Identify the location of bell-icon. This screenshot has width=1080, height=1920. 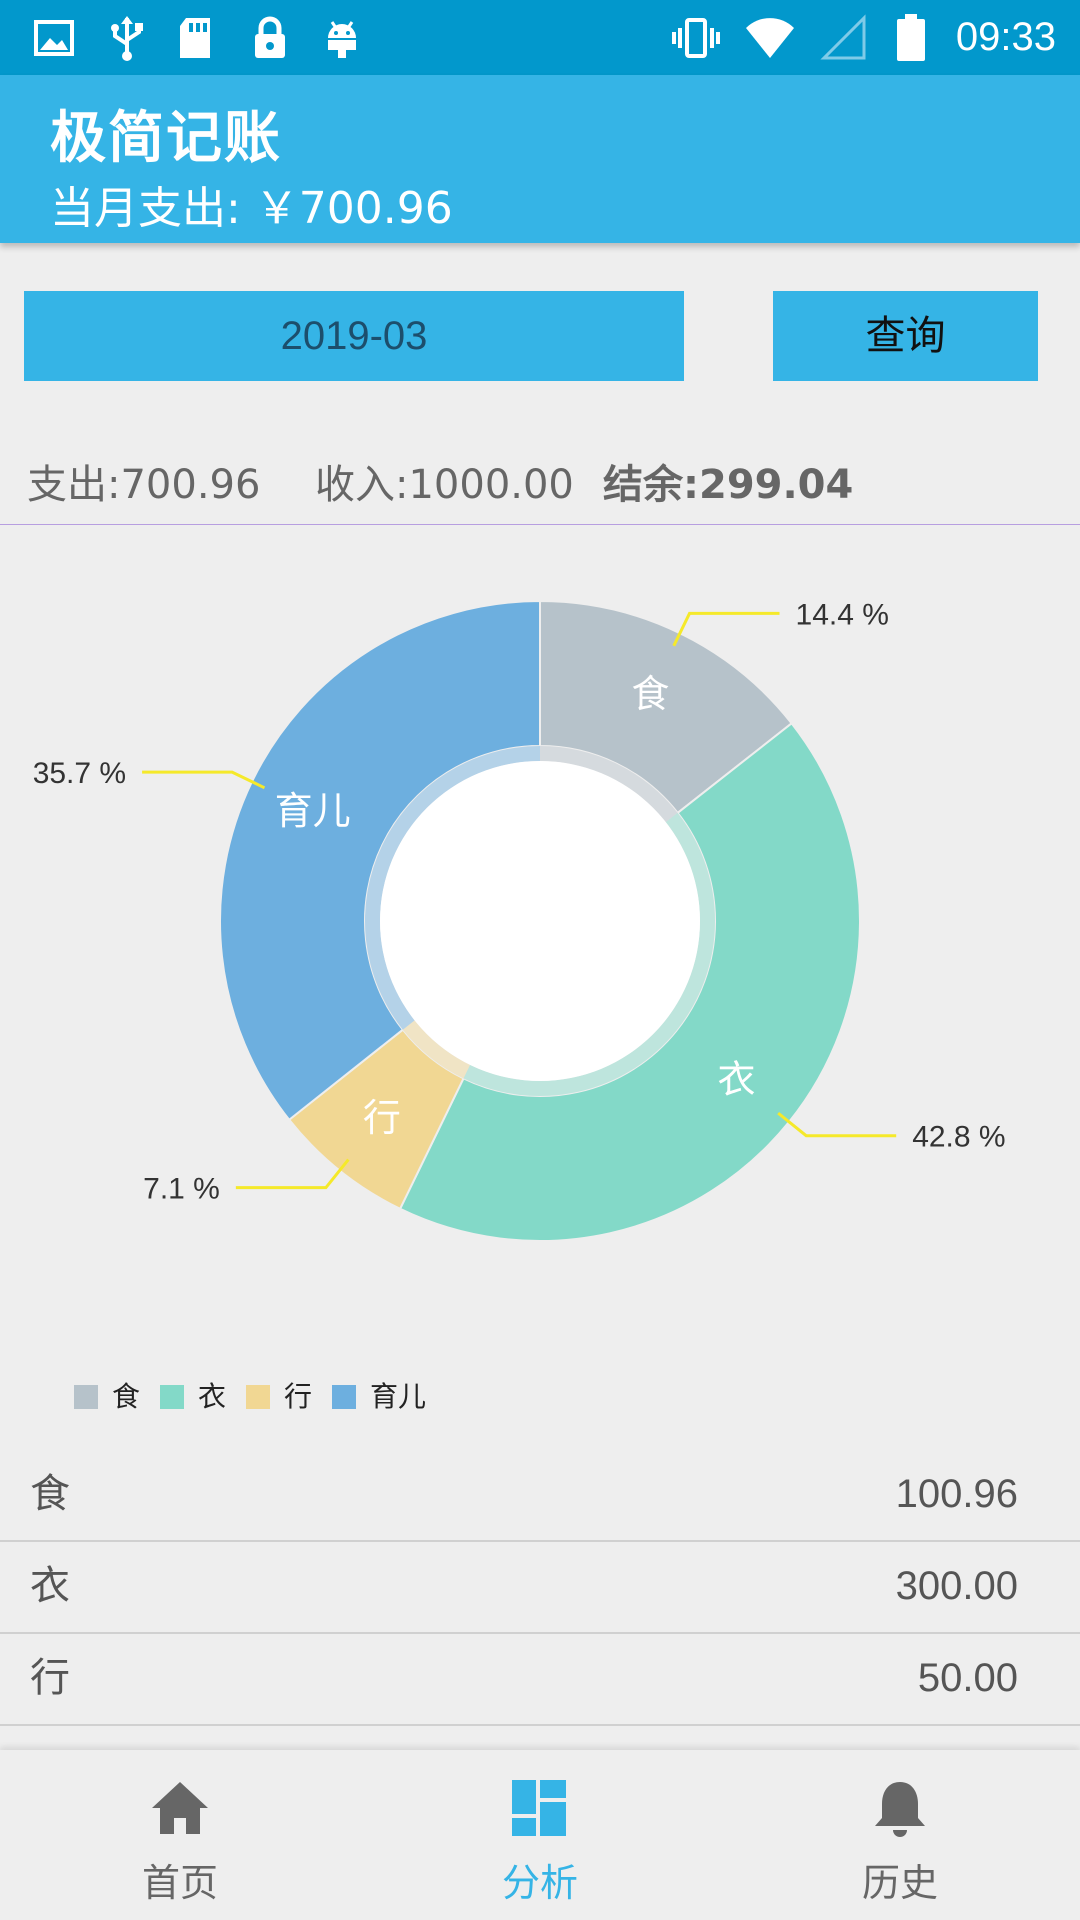
(900, 1809).